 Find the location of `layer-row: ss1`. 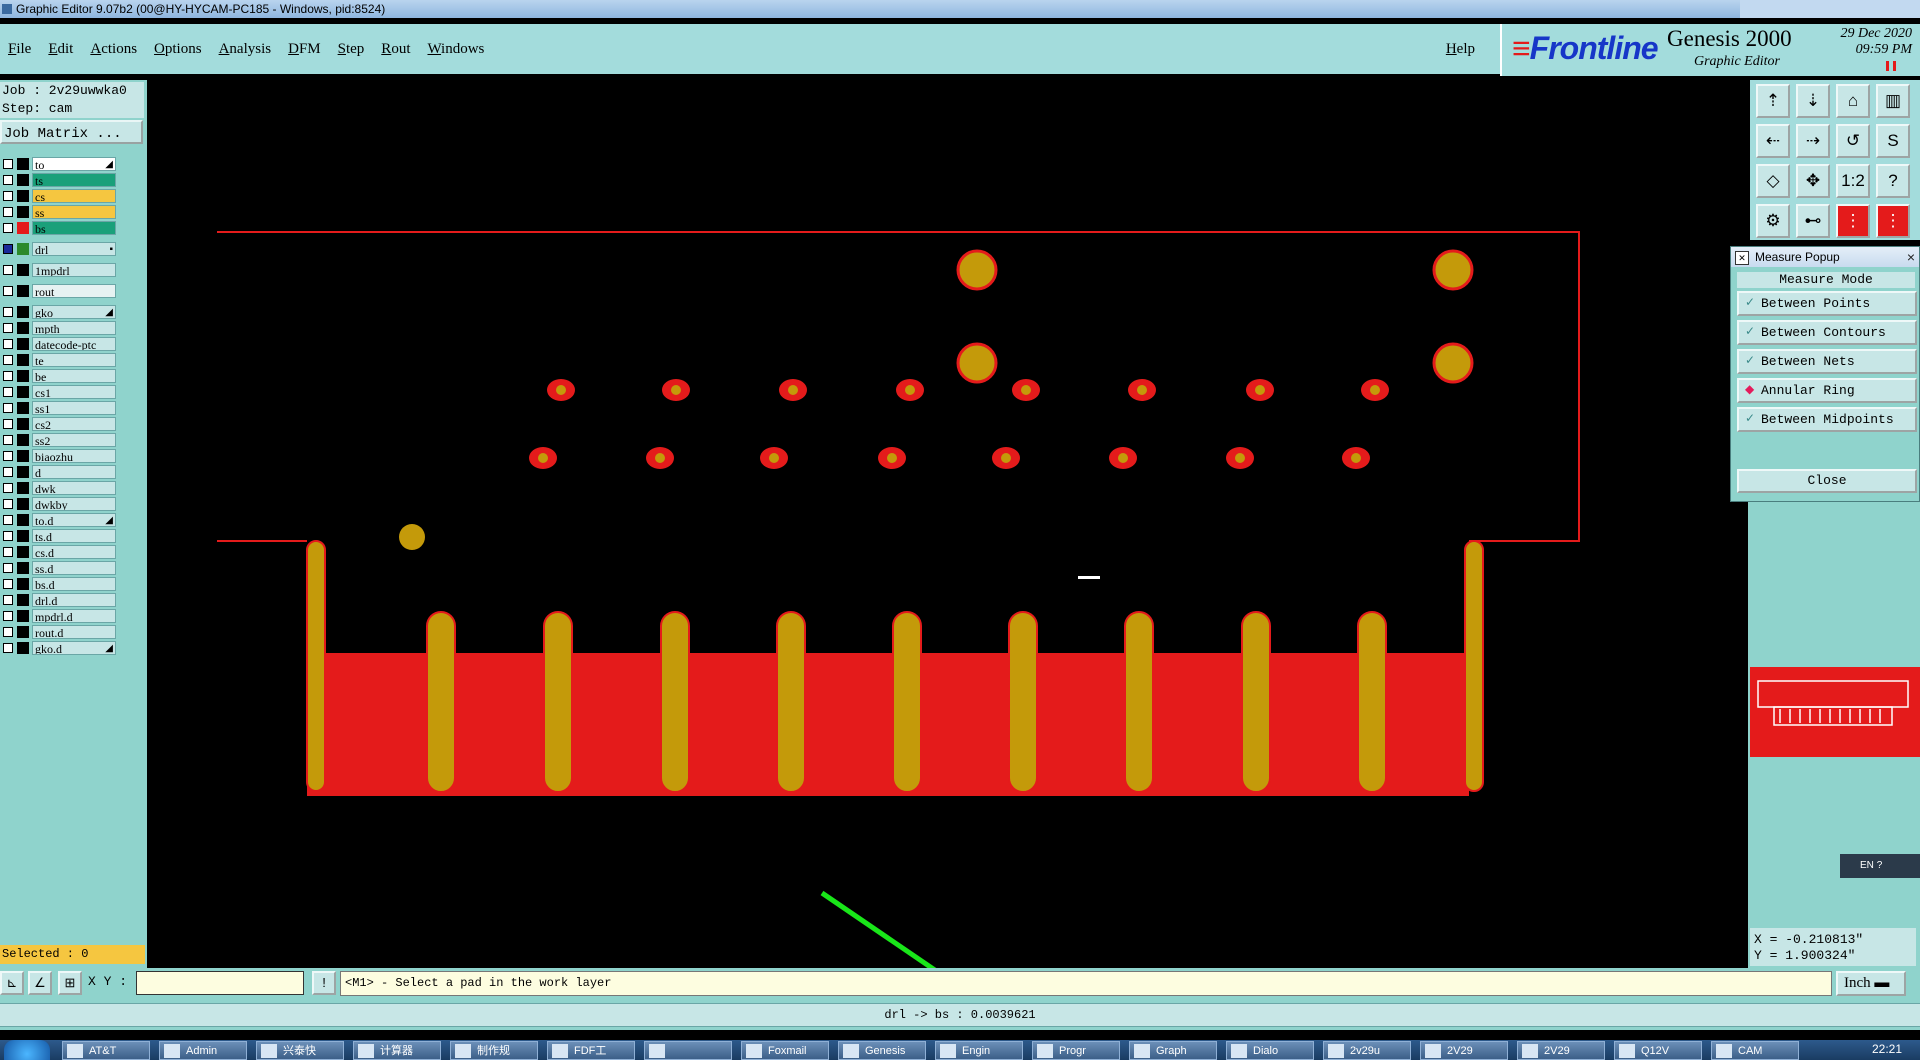

layer-row: ss1 is located at coordinates (60, 408).